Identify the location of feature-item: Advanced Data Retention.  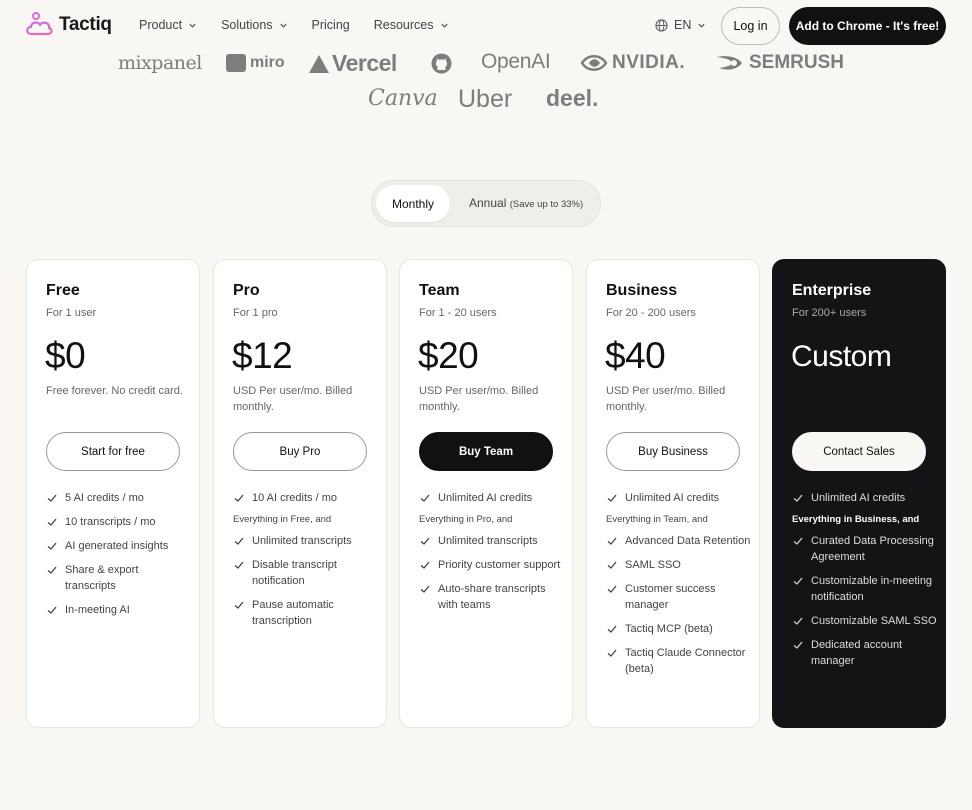
(678, 541).